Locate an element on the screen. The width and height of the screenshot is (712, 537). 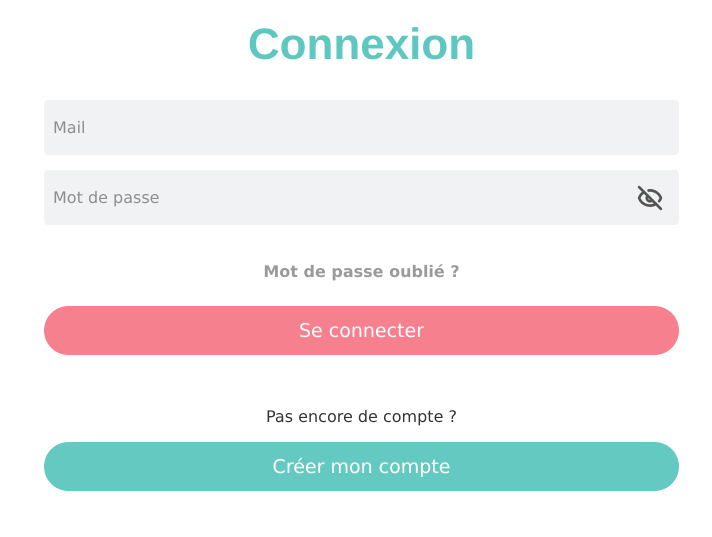
hide-password-icon is located at coordinates (650, 197).